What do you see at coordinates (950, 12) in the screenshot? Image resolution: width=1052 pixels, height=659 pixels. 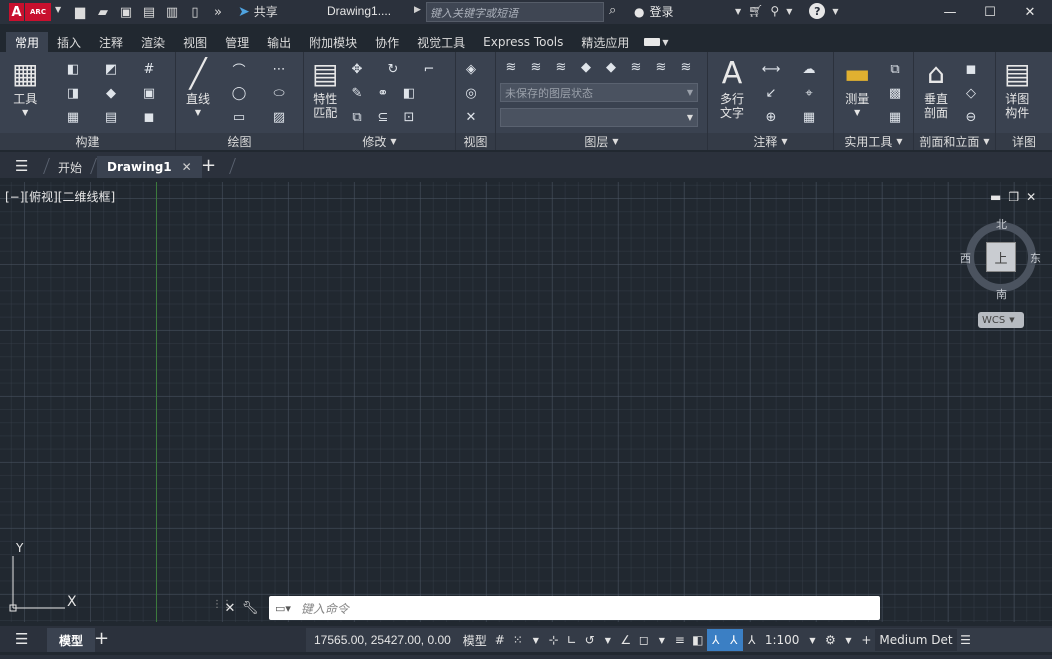 I see `minimize-icon: —` at bounding box center [950, 12].